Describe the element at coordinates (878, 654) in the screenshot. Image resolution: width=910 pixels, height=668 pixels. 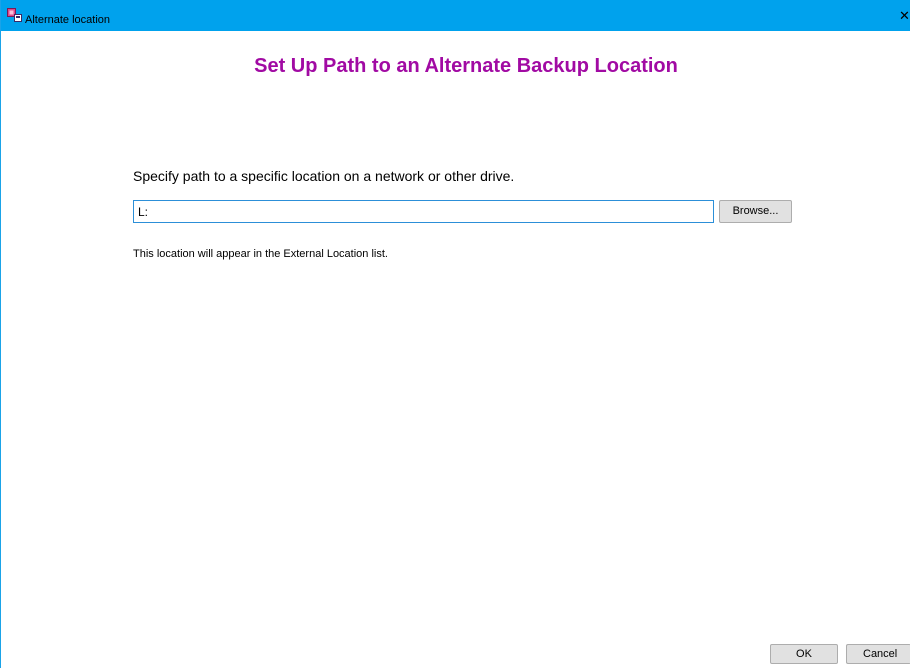
I see `cancel-button: Cancel` at that location.